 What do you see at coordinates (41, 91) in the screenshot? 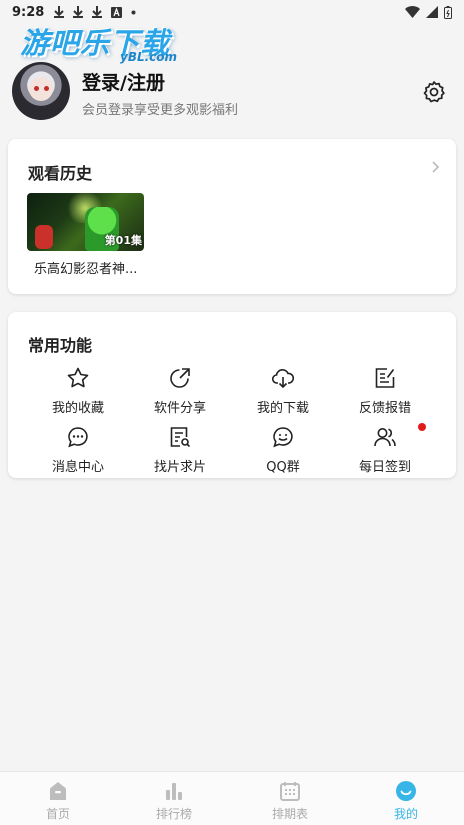
I see `avatar` at bounding box center [41, 91].